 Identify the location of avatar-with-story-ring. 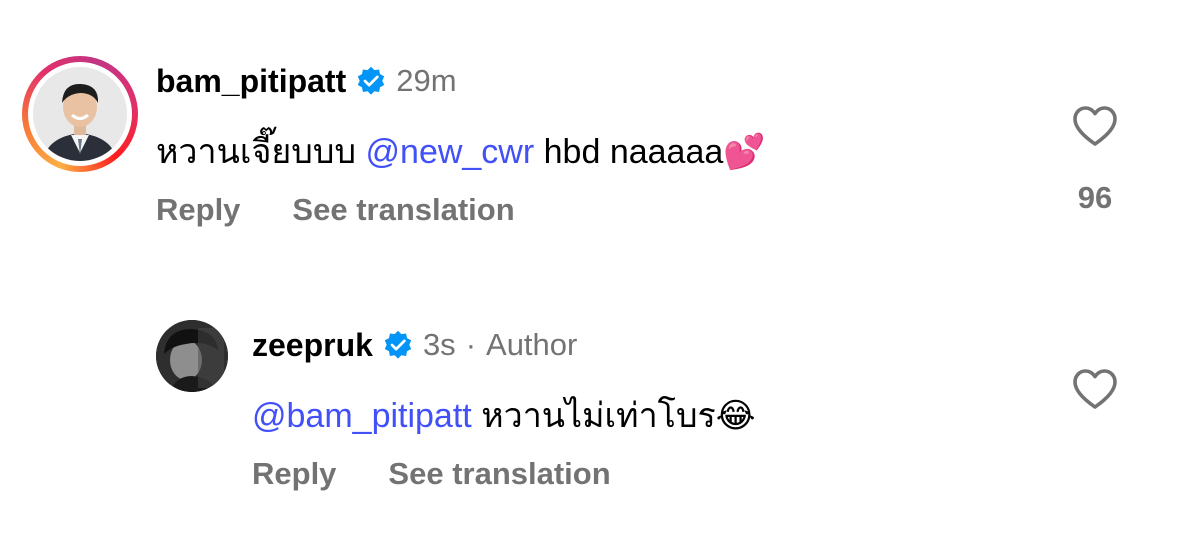
(80, 114).